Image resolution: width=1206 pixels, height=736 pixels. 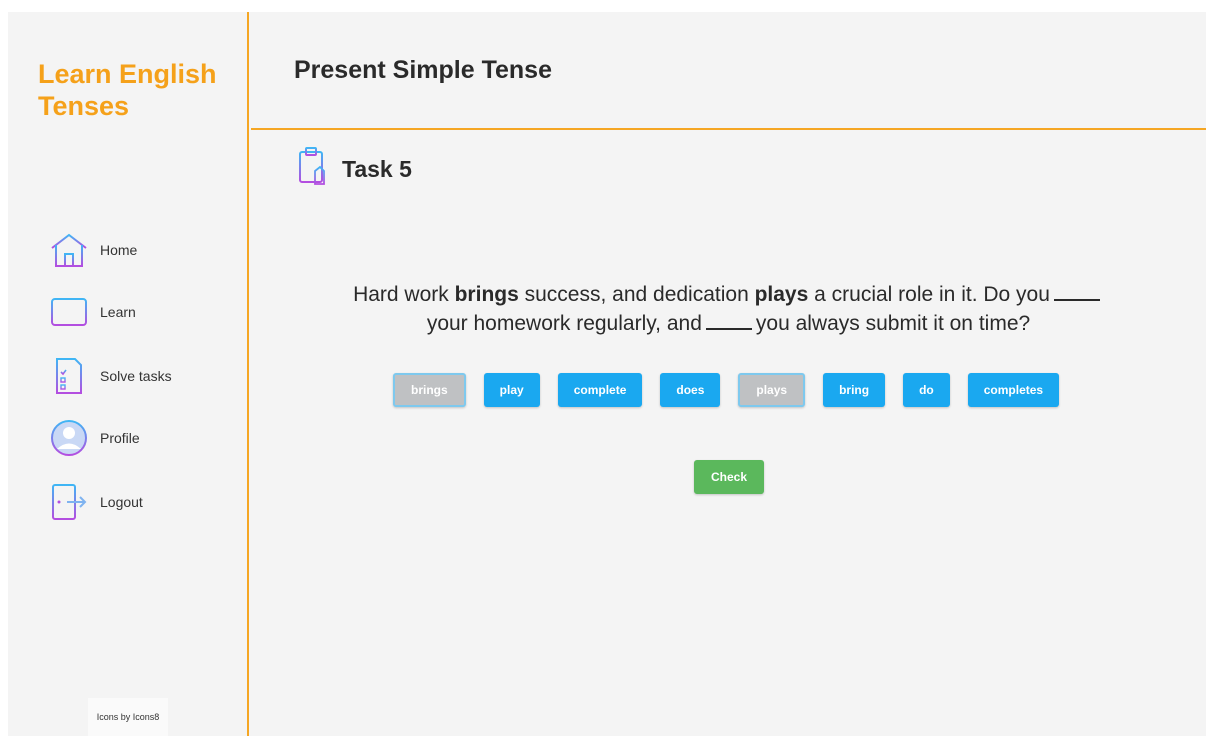 What do you see at coordinates (486, 294) in the screenshot?
I see `question-bold-word: brings` at bounding box center [486, 294].